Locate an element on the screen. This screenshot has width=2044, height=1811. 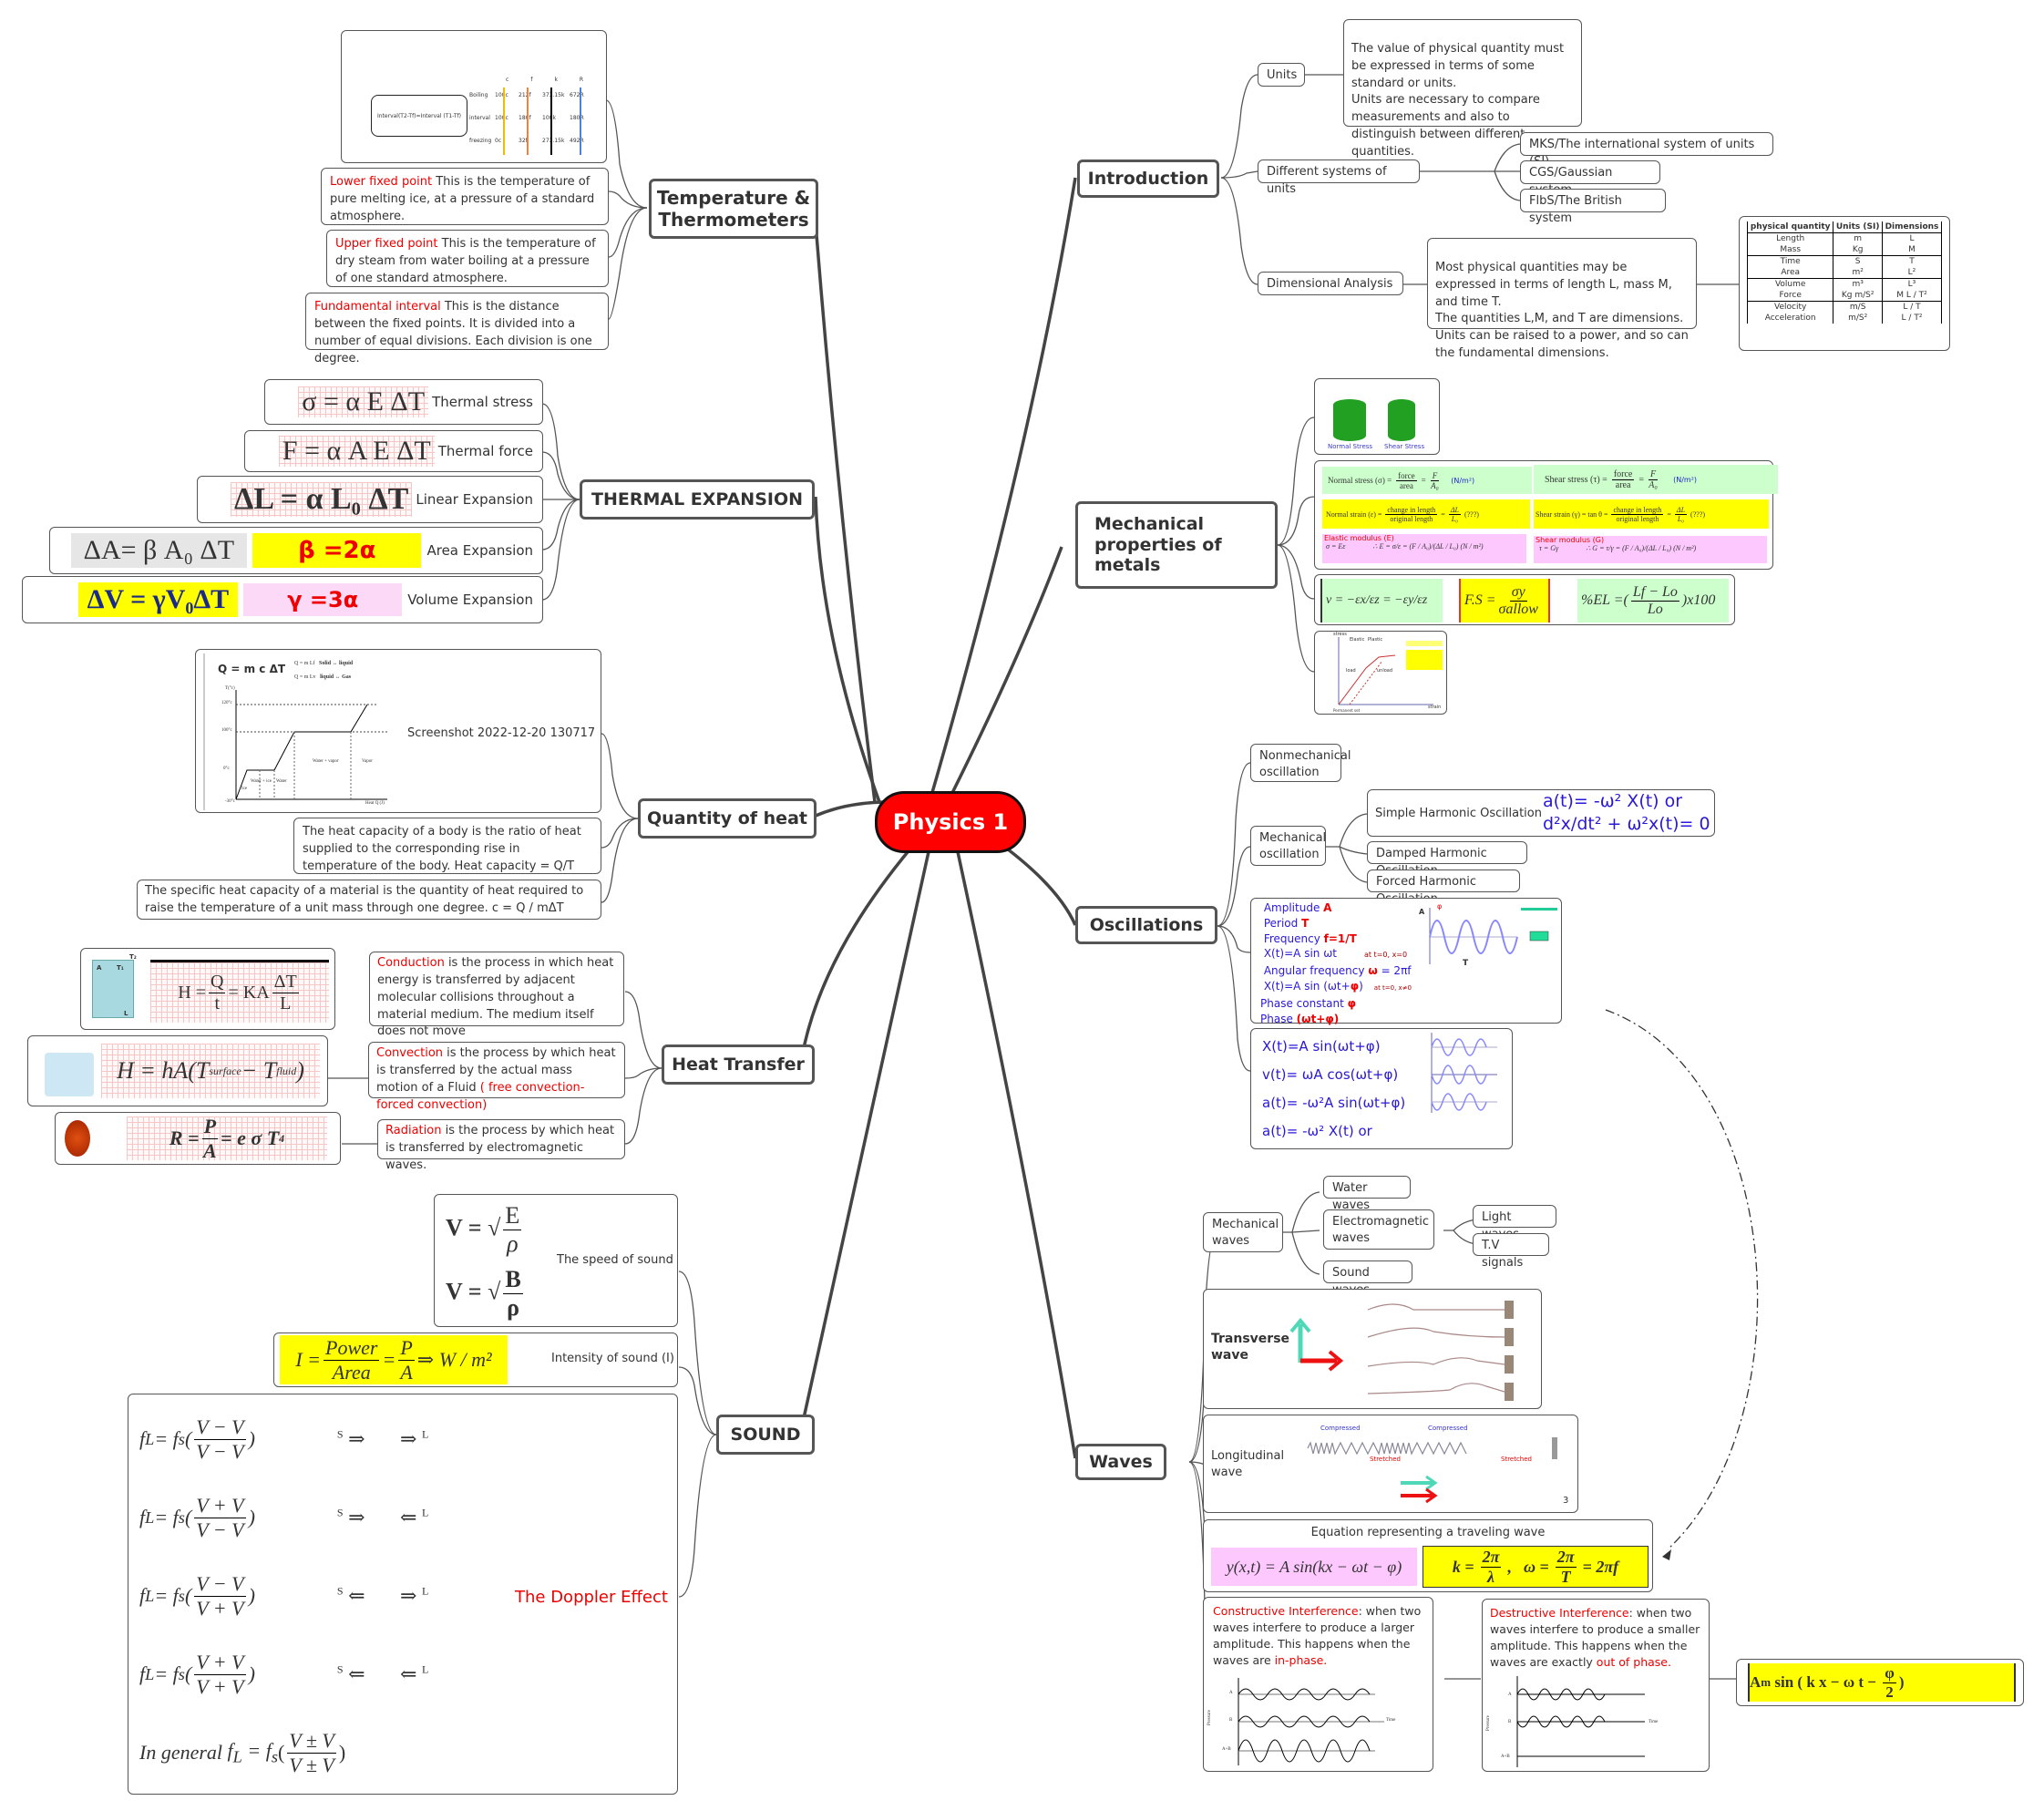
pot-icon is located at coordinates (69, 1074).